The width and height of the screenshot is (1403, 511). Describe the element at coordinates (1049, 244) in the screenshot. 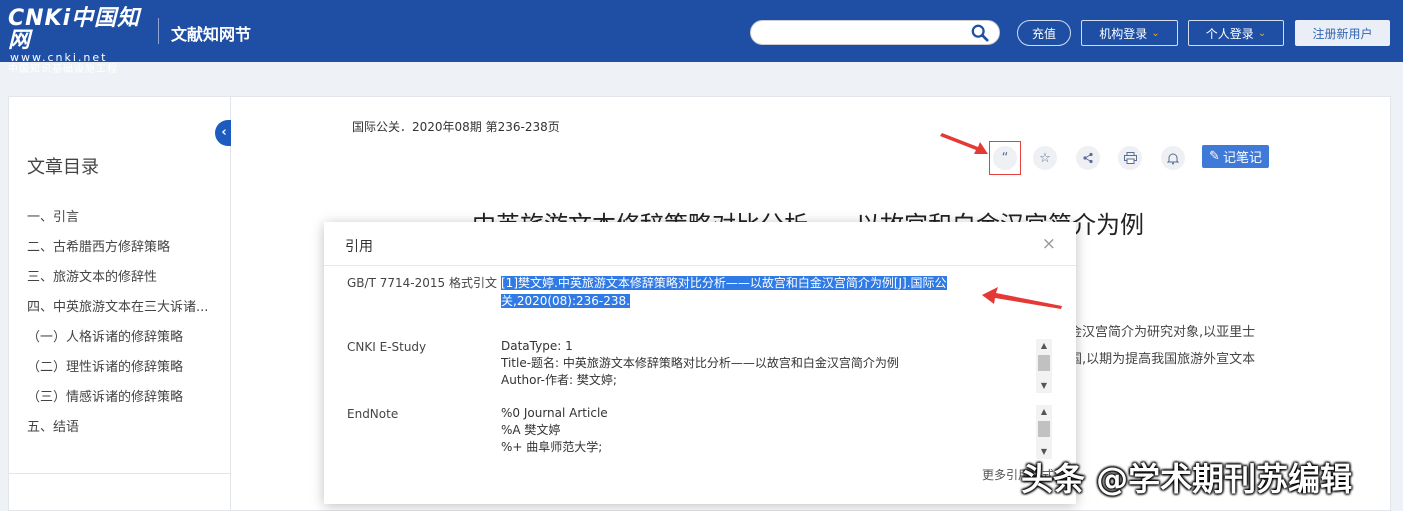

I see `close-icon: ×` at that location.